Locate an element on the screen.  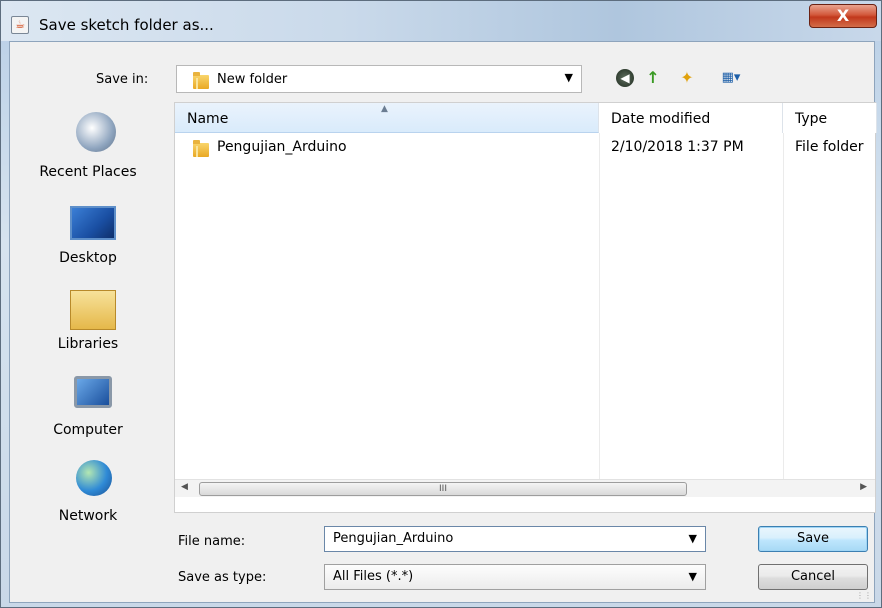
column-header-type: Type is located at coordinates (830, 118).